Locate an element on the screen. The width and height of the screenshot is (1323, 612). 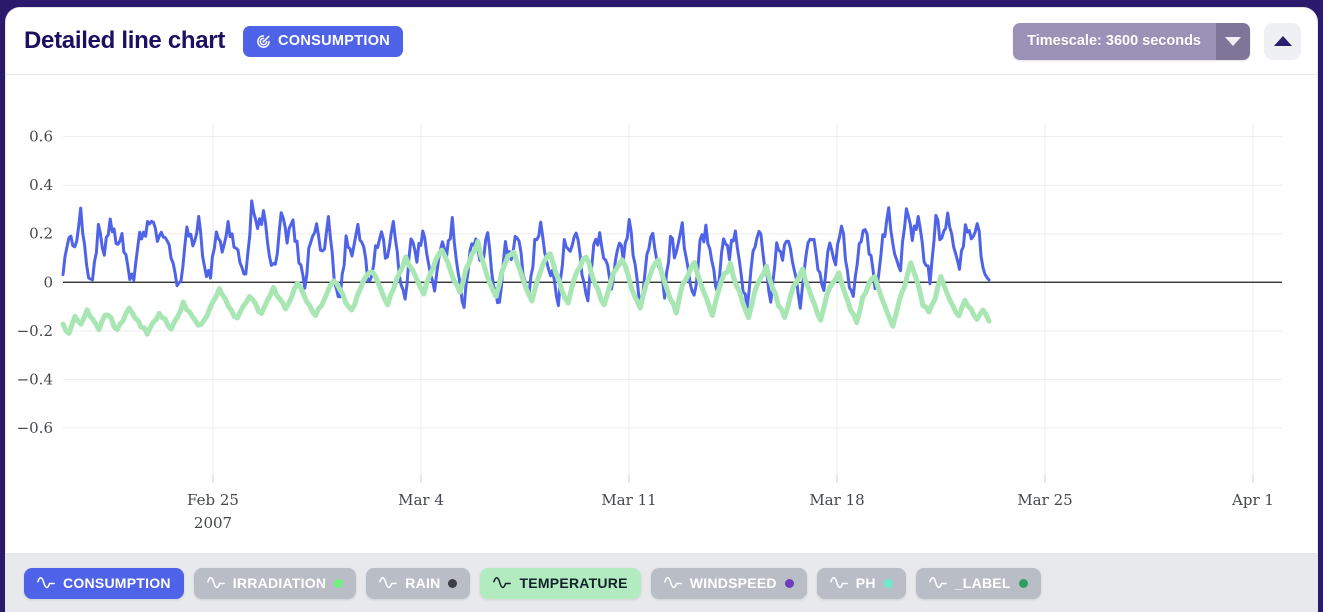
legend-chip-label: TEMPERATURE is located at coordinates (573, 583).